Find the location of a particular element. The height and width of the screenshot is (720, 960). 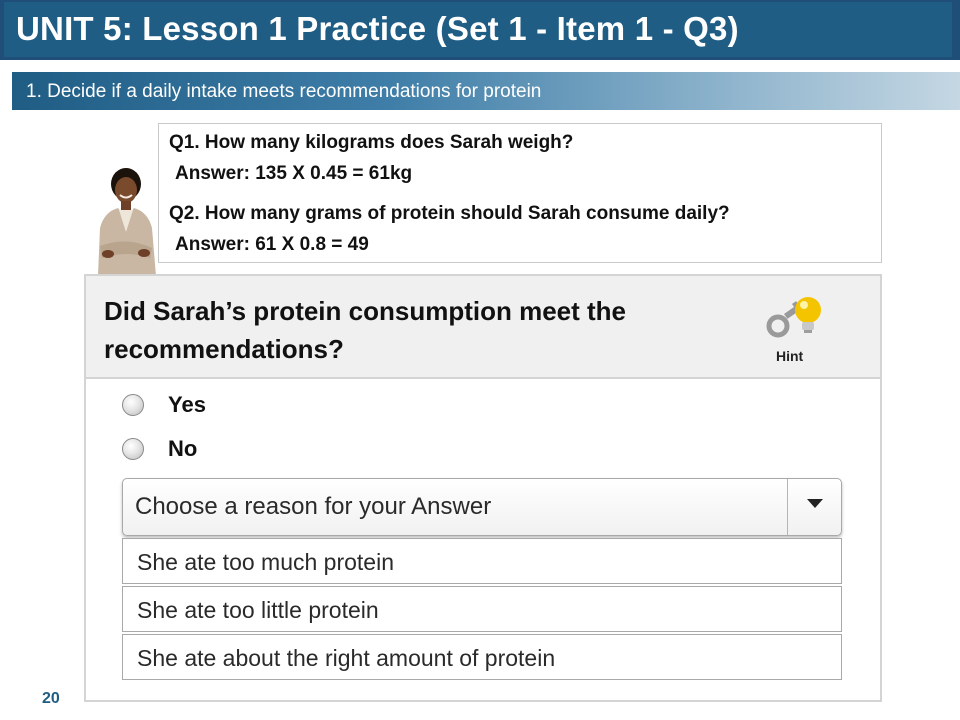

radio-label: No is located at coordinates (183, 448).